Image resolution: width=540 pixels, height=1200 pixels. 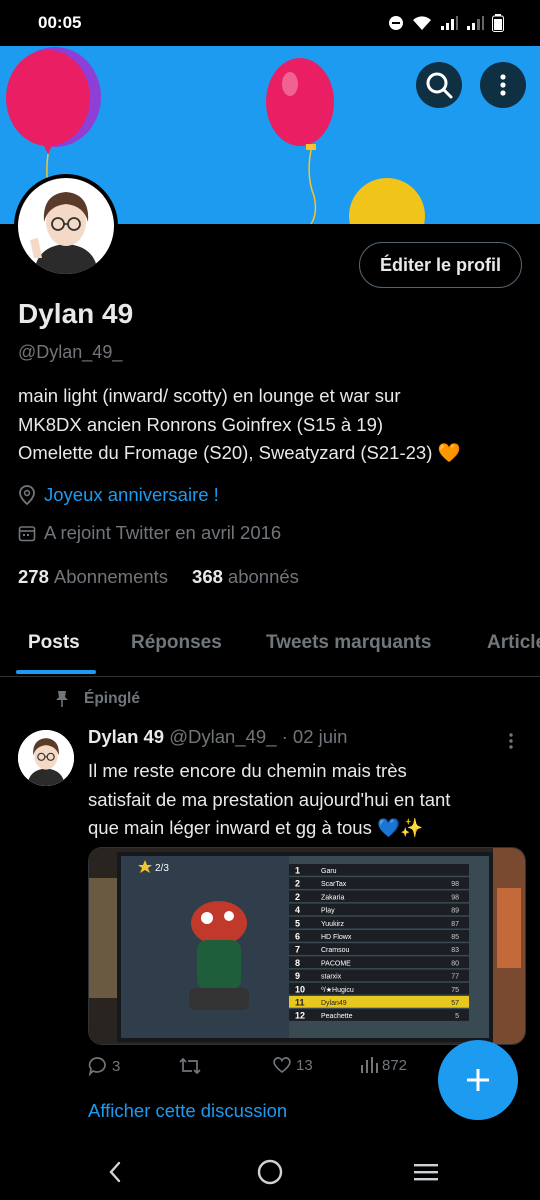 What do you see at coordinates (440, 265) in the screenshot?
I see `edit-profile-button: Éditer le profil` at bounding box center [440, 265].